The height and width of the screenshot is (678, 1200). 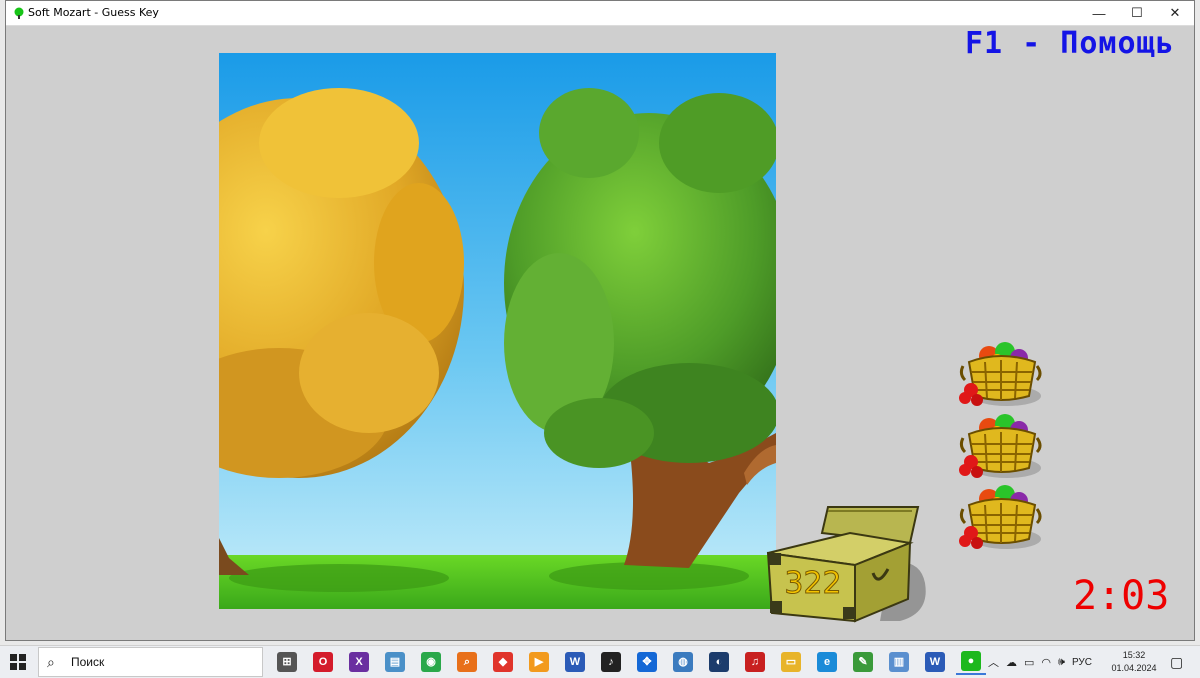 I want to click on taskbar-app-dropbox: ✥, so click(x=647, y=662).